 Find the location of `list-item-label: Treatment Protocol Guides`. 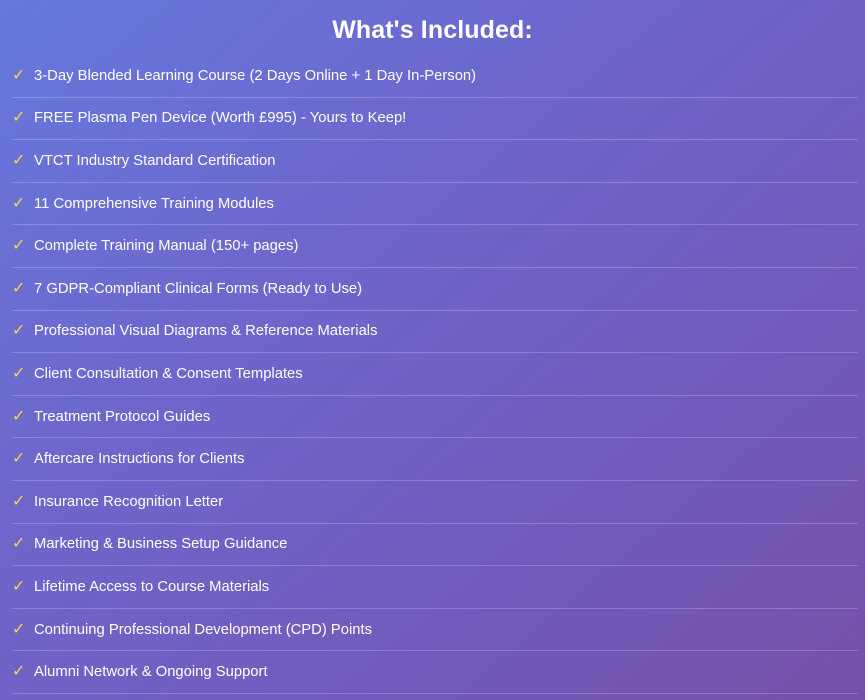

list-item-label: Treatment Protocol Guides is located at coordinates (122, 416).